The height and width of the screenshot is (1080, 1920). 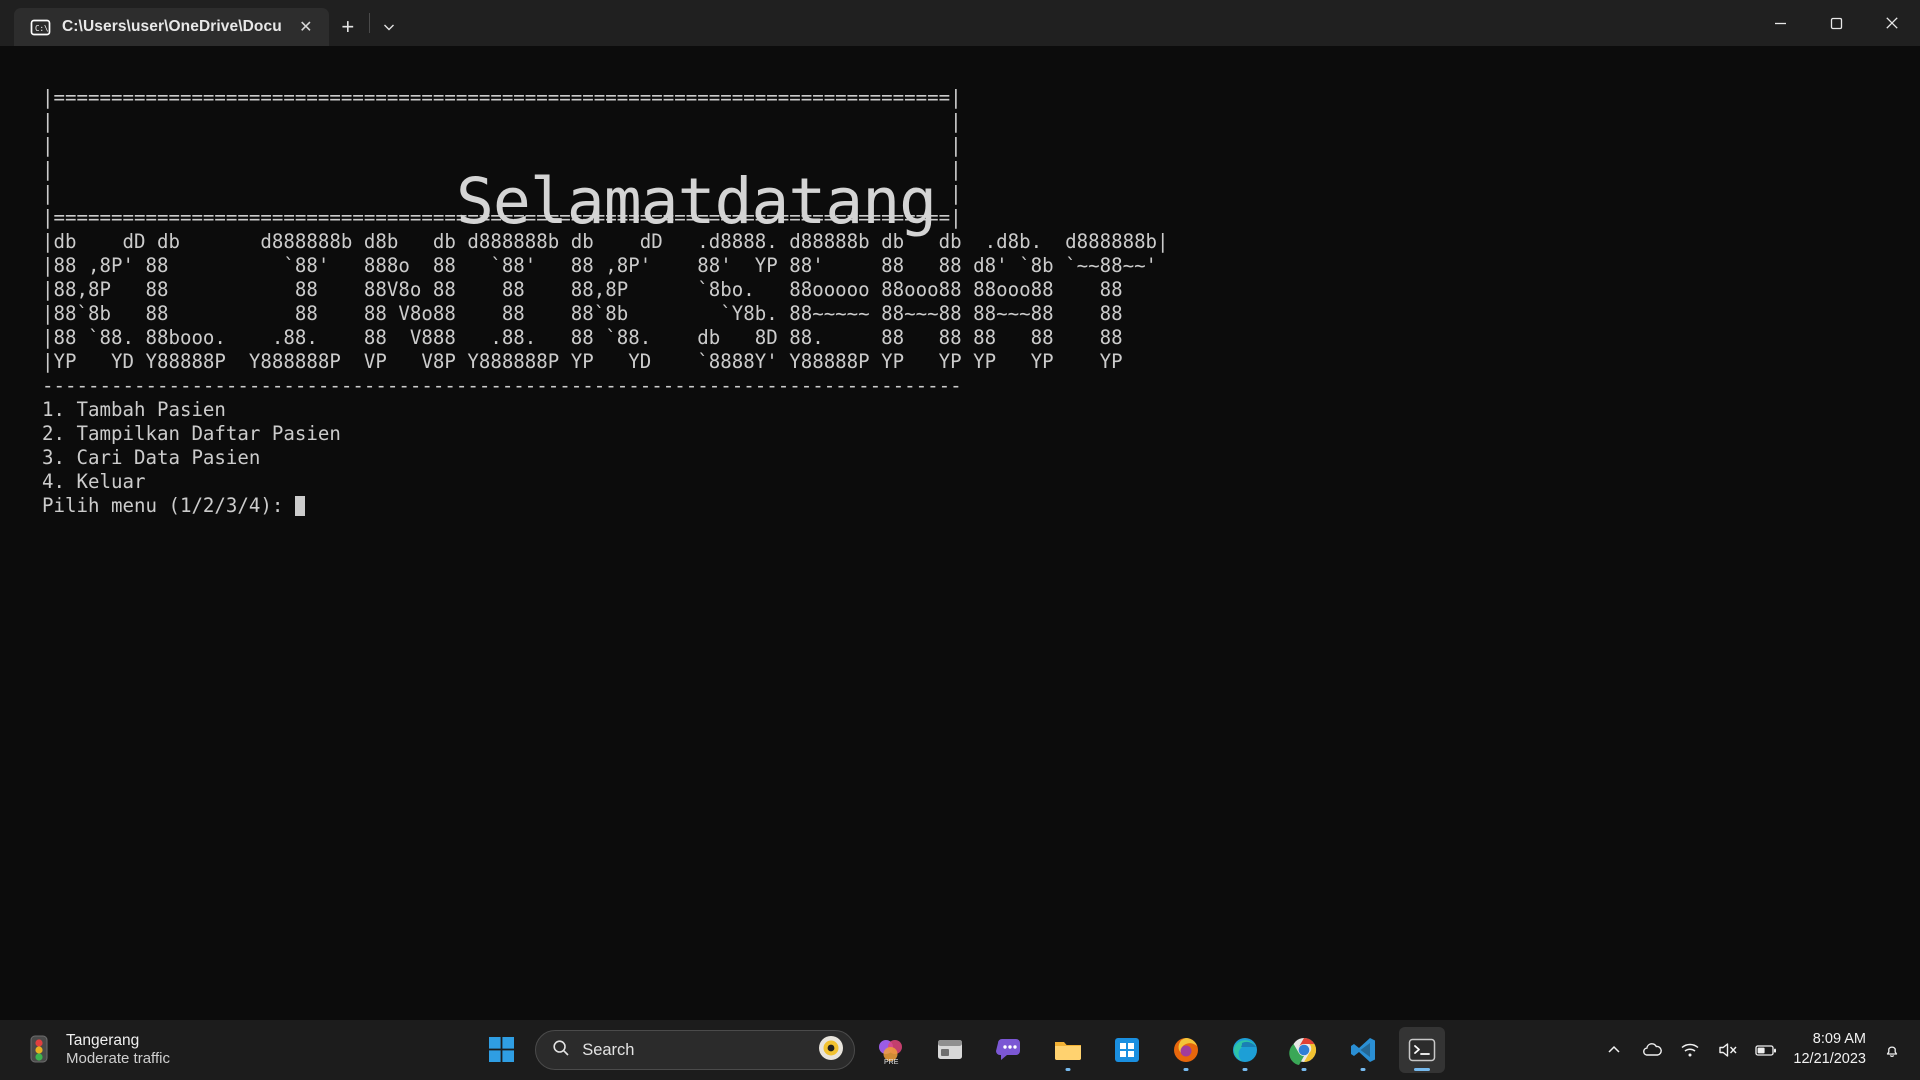 I want to click on window-titlebar: C:\ C:\Users\user\OneDrive\Docu ✕ +, so click(x=960, y=23).